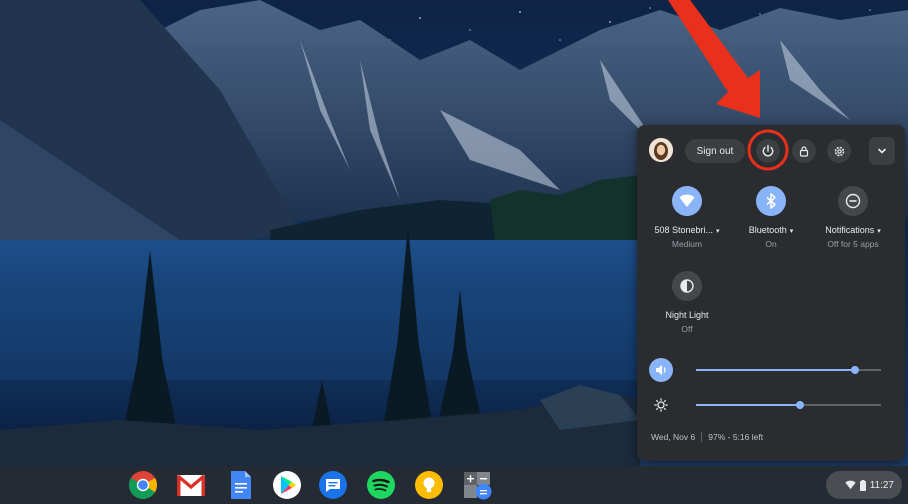 The height and width of the screenshot is (504, 908). Describe the element at coordinates (191, 485) in the screenshot. I see `gmail-icon` at that location.